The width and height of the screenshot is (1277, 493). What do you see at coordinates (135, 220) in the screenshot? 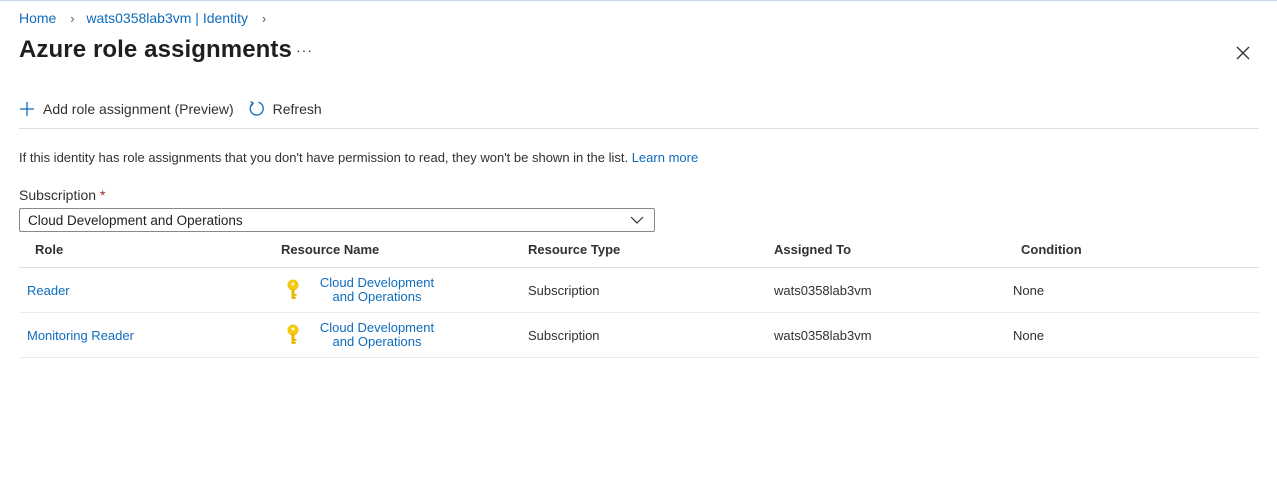
I see `subscription-selected-value: Cloud Development and Operations` at bounding box center [135, 220].